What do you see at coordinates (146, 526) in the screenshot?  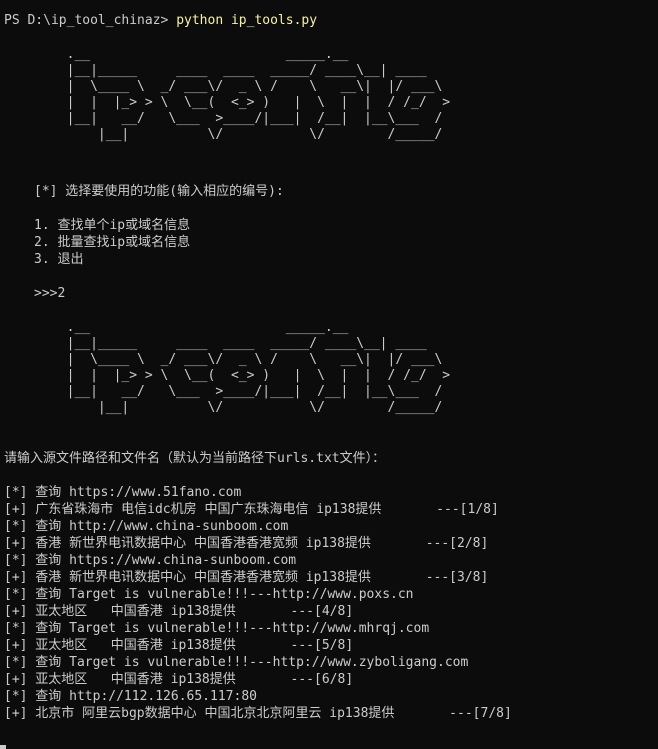 I see `result-line: [*] 查询 http://www.china-sunboom.com` at bounding box center [146, 526].